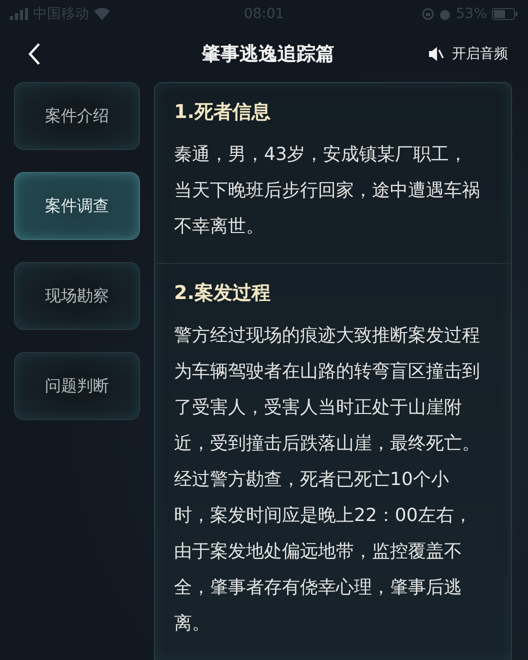 The image size is (528, 660). I want to click on section-heading: 1.死者信息, so click(223, 112).